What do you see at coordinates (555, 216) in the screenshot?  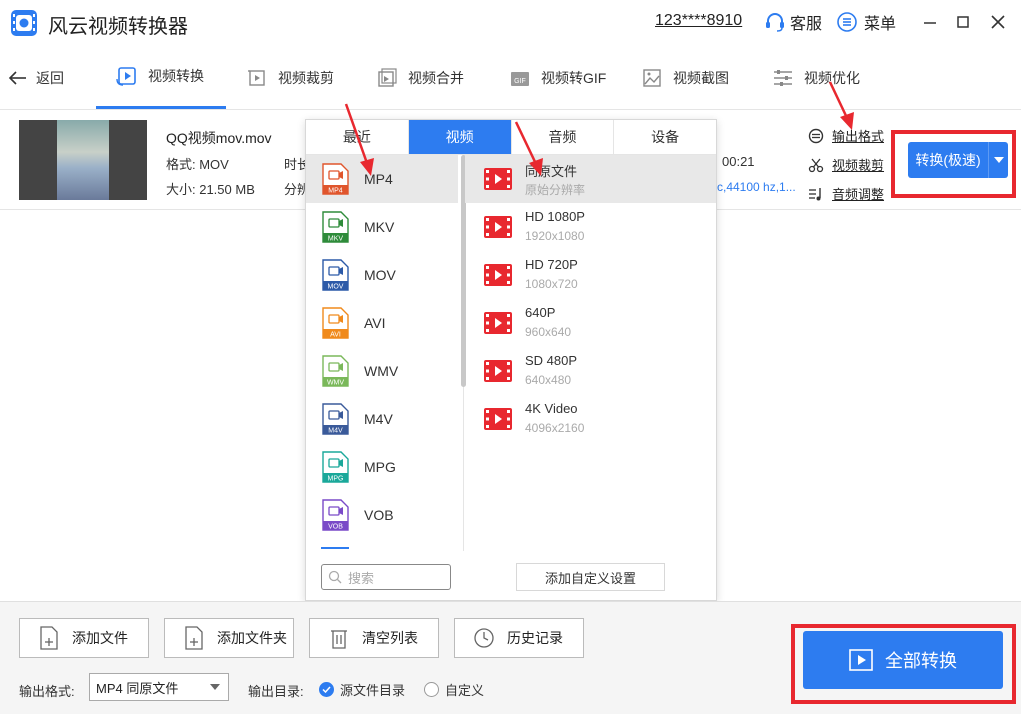 I see `resolution-name: HD 1080P` at bounding box center [555, 216].